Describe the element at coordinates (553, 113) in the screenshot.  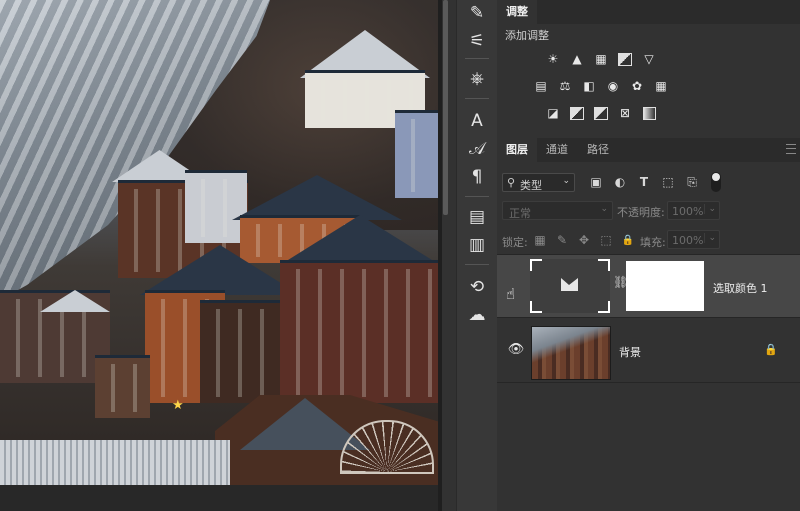
I see `invert-icon: ◪` at that location.